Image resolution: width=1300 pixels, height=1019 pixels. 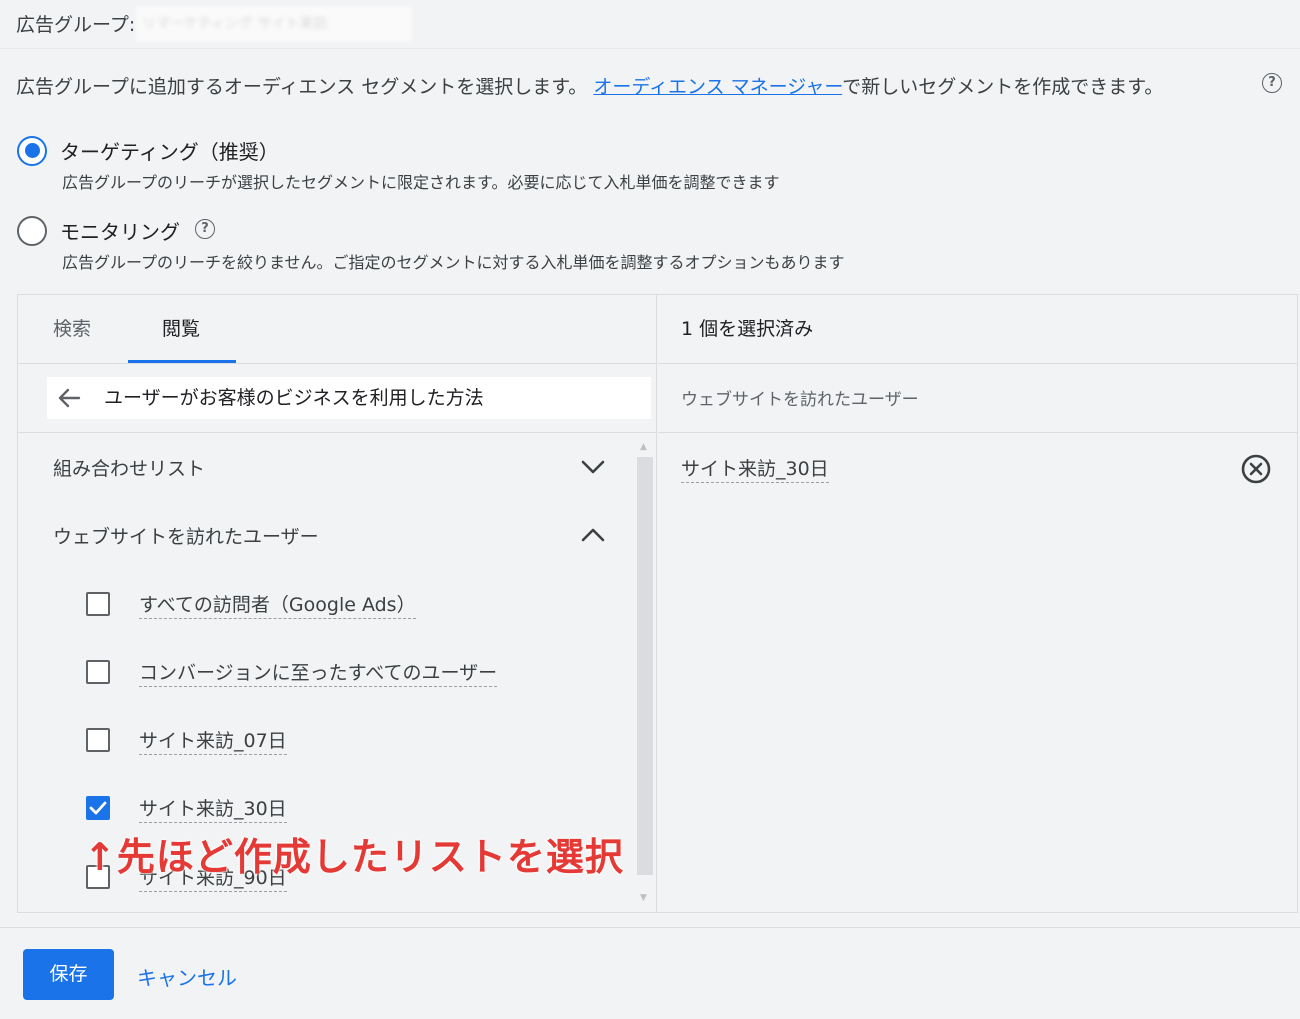 I want to click on chevron-up-icon, so click(x=593, y=537).